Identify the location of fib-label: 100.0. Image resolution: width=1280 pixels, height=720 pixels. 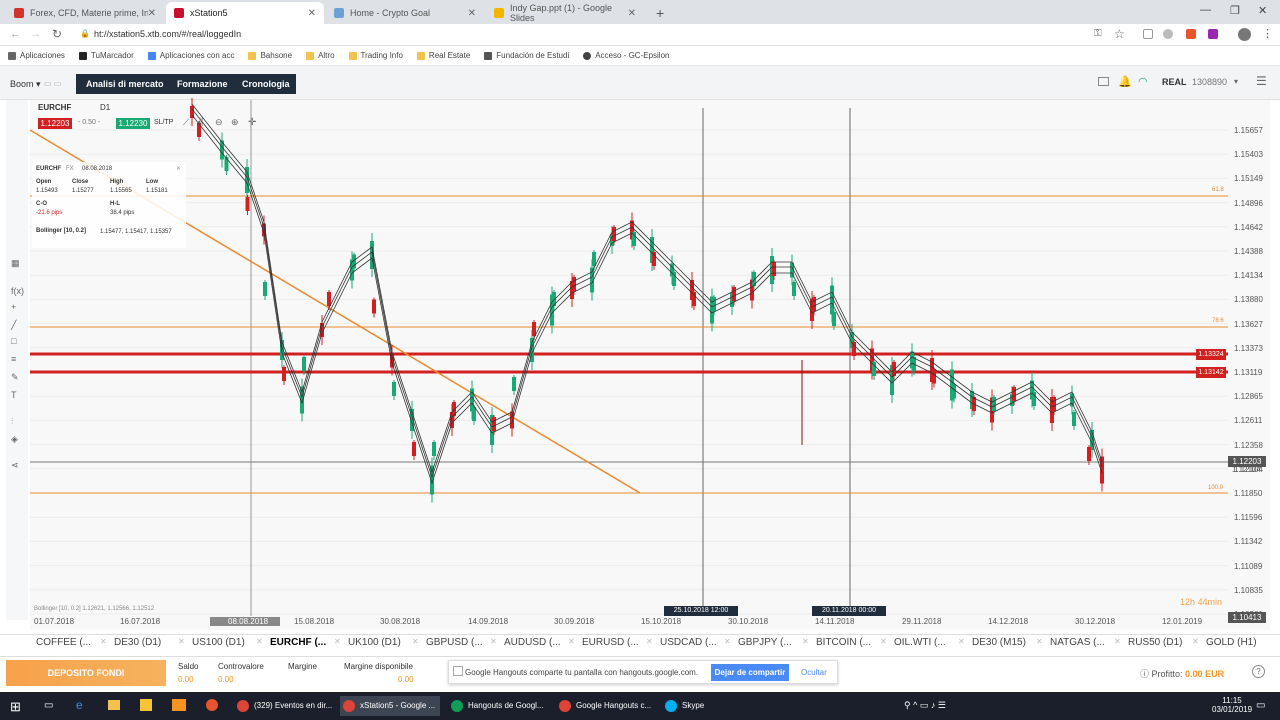
(1216, 488).